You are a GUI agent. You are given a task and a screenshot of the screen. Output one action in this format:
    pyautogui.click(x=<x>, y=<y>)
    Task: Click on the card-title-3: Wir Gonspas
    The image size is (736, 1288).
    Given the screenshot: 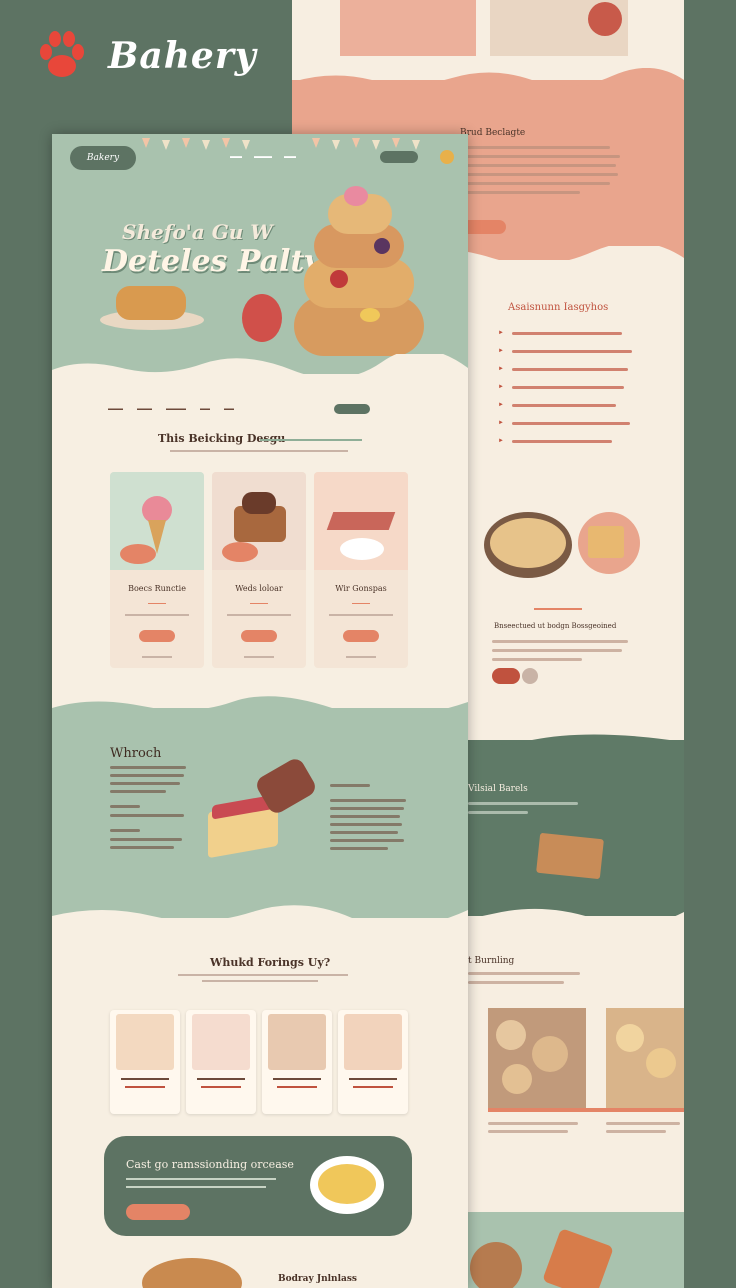 What is the action you would take?
    pyautogui.click(x=361, y=588)
    